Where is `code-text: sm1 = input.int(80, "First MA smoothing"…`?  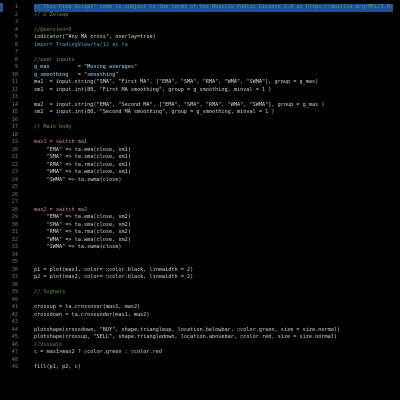
code-text: sm1 = input.int(80, "First MA smoothing"… is located at coordinates (153, 89).